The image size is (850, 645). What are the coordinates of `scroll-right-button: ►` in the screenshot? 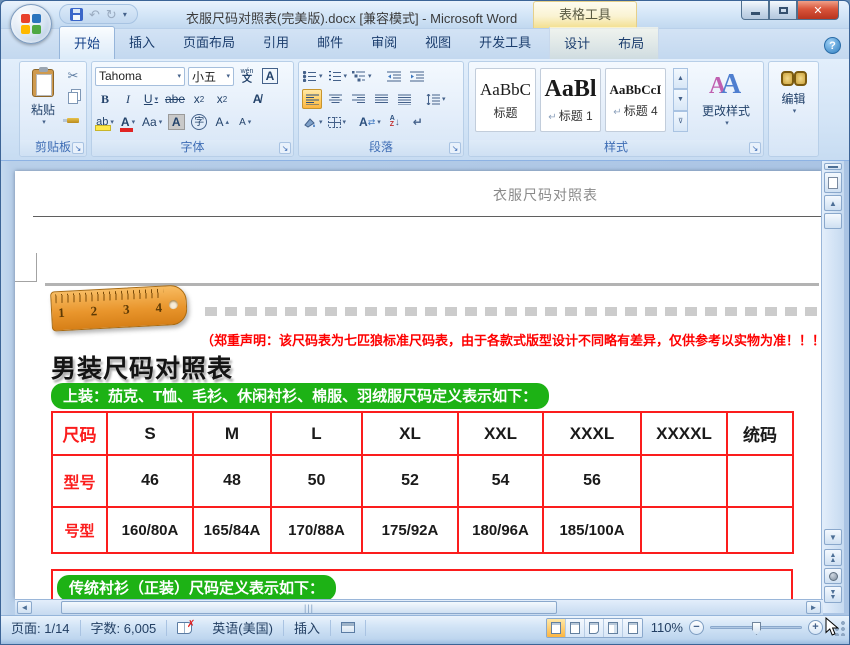 It's located at (813, 607).